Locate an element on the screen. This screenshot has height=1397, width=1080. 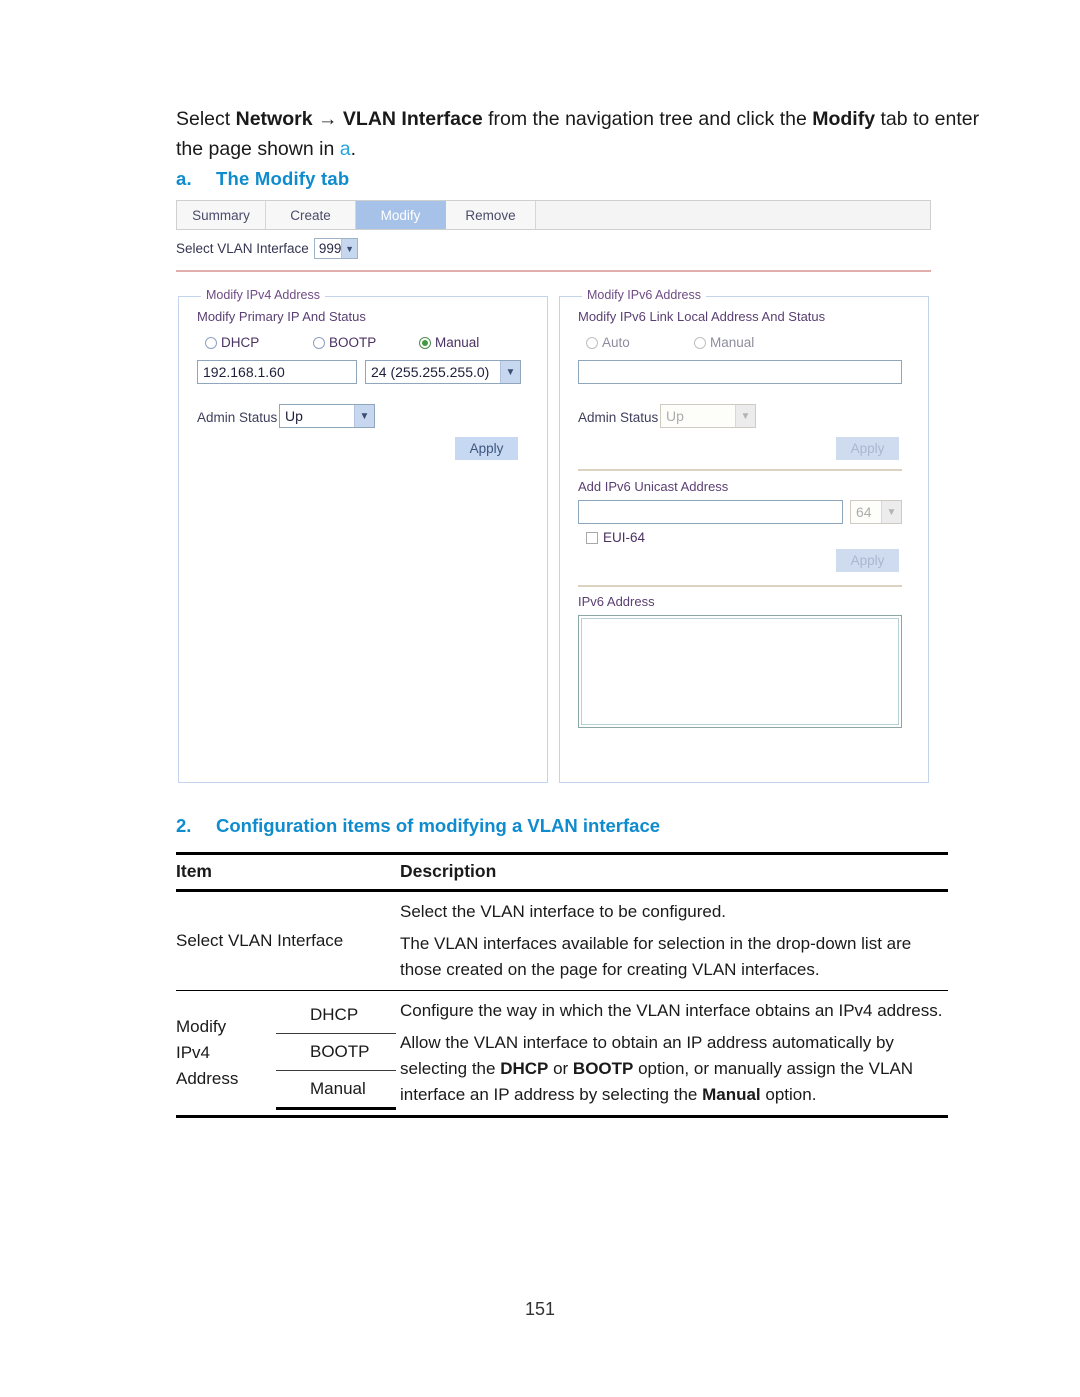
radio-manual-icon is located at coordinates (425, 342).